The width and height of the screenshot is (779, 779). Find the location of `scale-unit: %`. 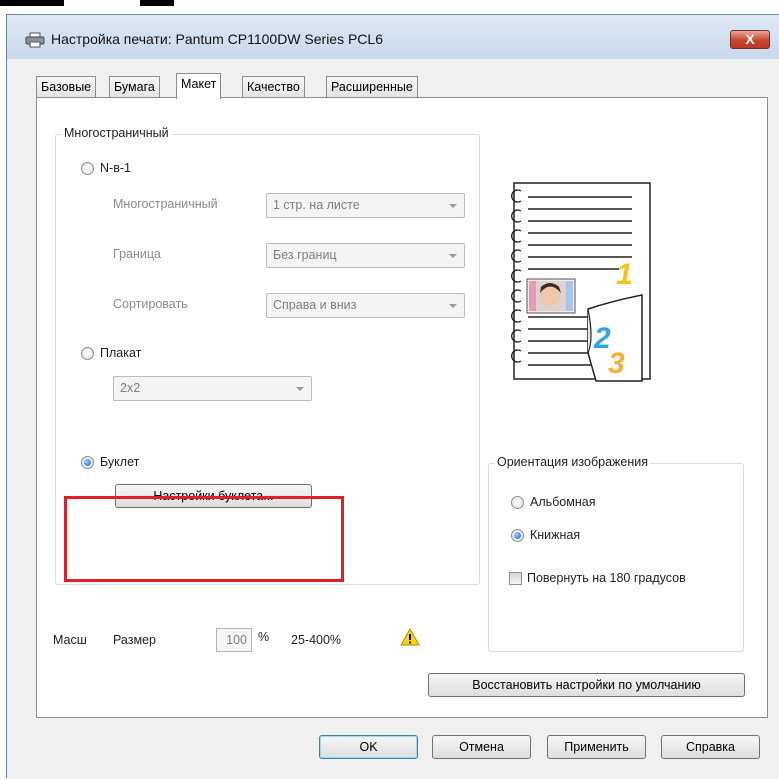

scale-unit: % is located at coordinates (264, 637).